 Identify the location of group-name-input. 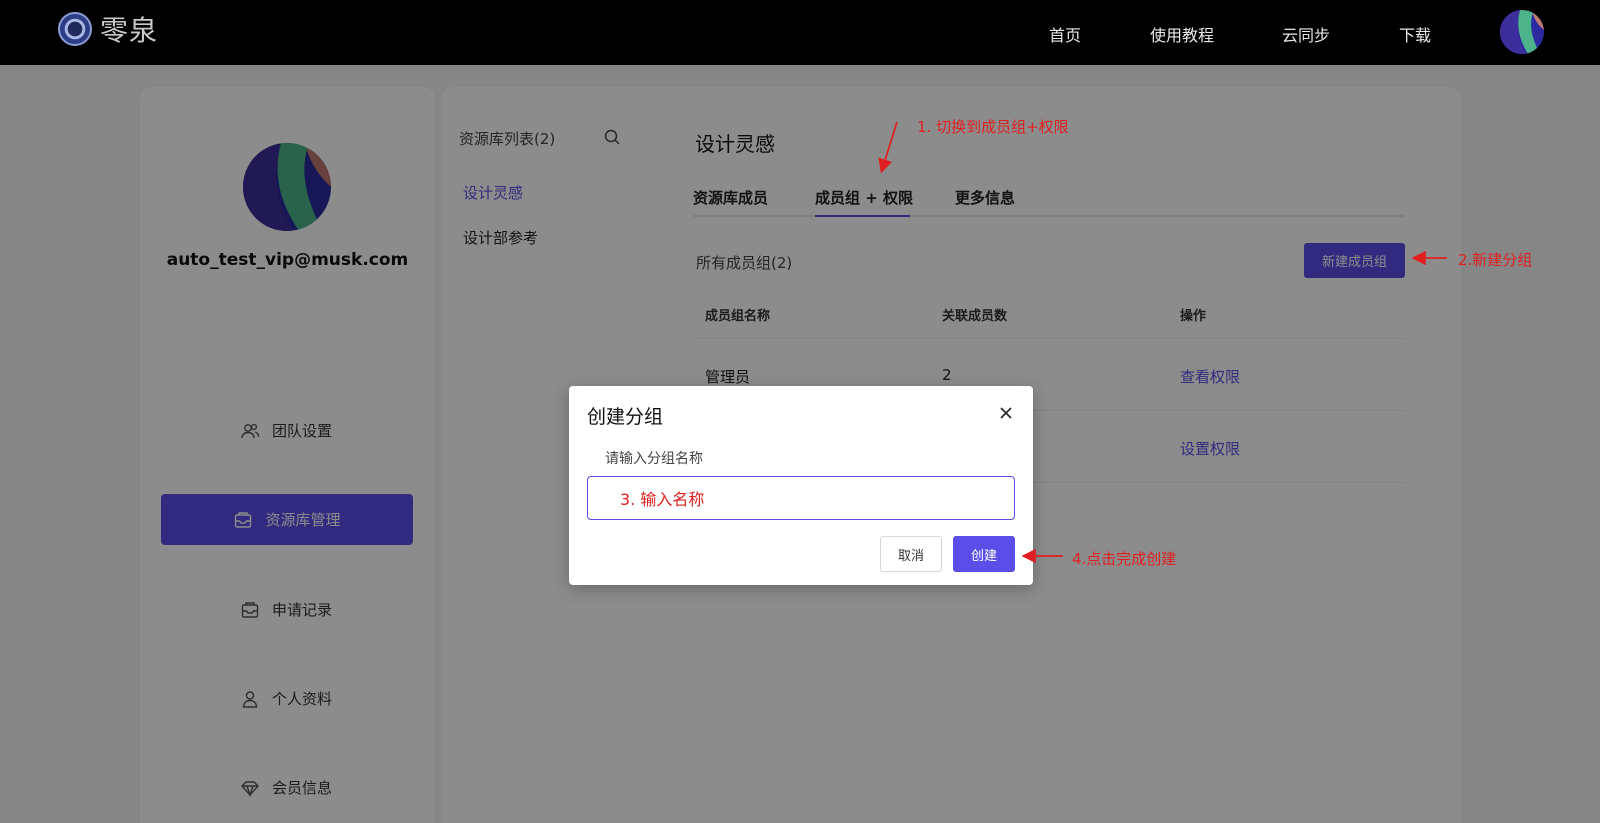
(801, 498).